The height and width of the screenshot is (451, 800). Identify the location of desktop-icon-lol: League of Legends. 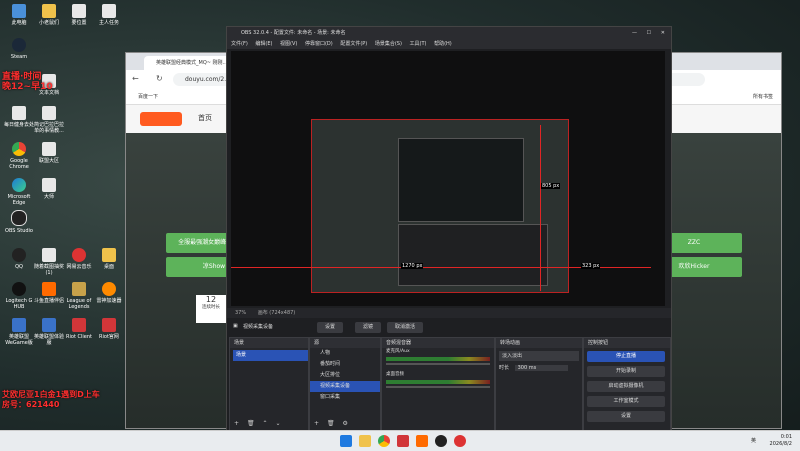
(79, 296).